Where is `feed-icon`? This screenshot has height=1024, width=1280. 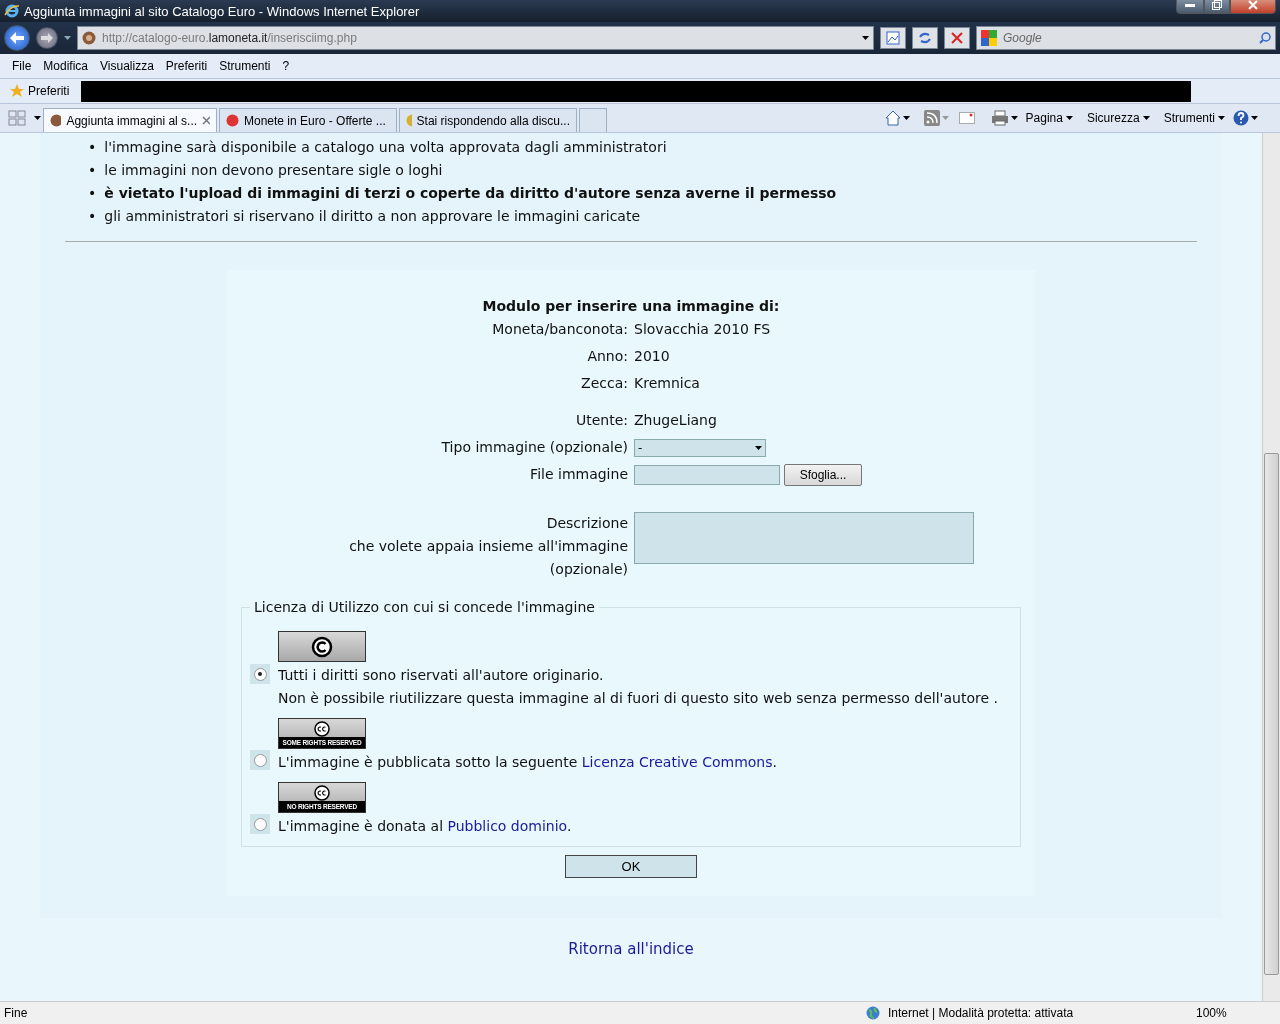
feed-icon is located at coordinates (931, 118).